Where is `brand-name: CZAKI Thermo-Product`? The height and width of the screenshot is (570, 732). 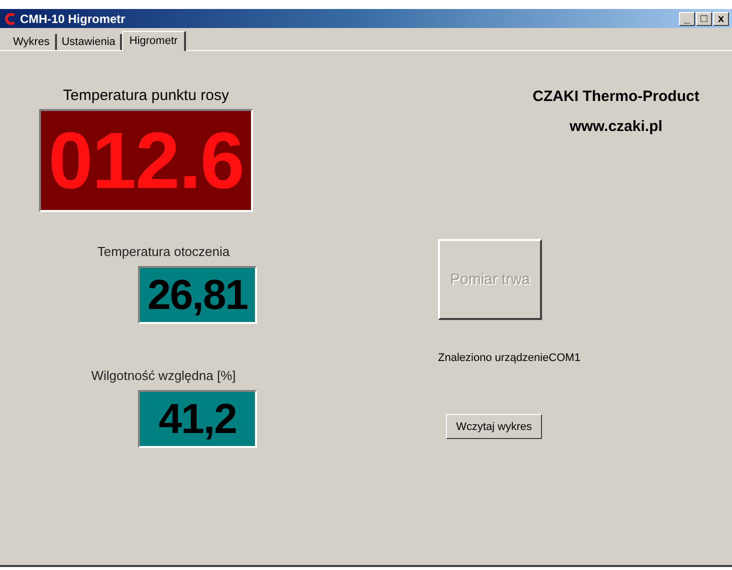 brand-name: CZAKI Thermo-Product is located at coordinates (616, 96).